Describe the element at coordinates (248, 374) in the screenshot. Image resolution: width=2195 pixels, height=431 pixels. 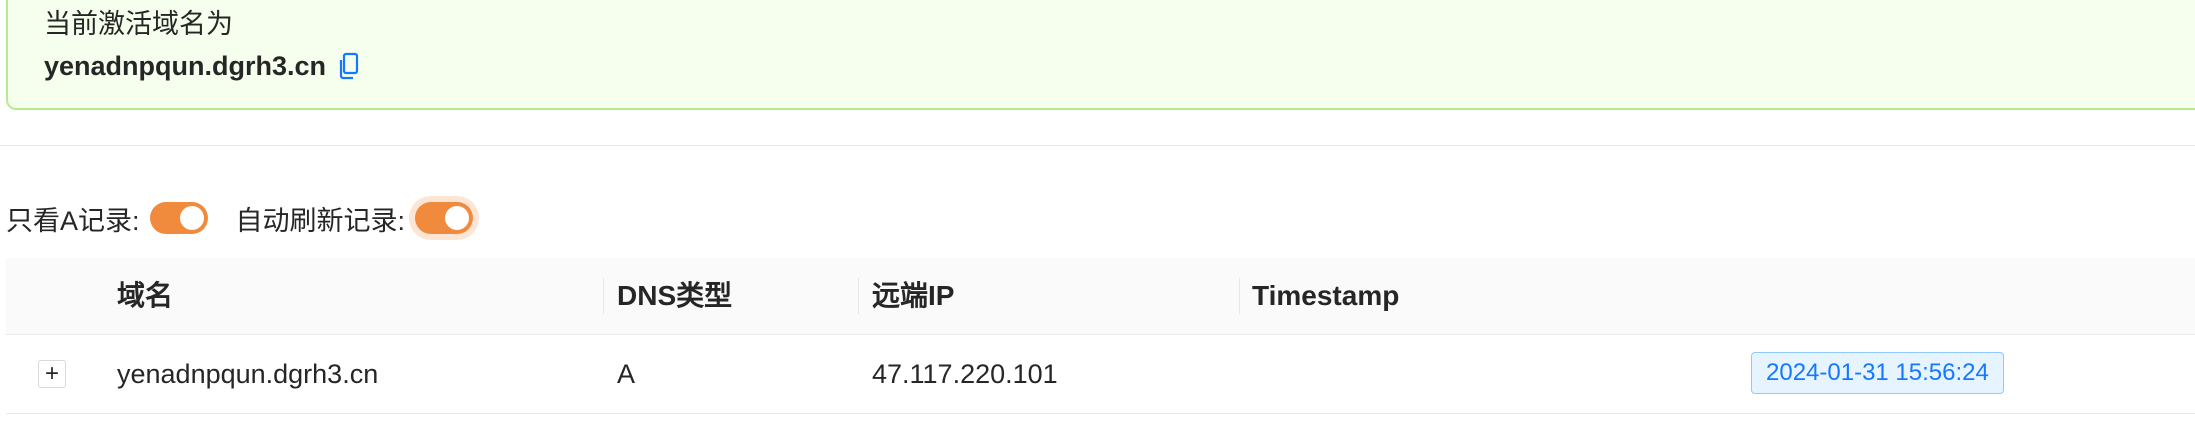
I see `cell-domain: yenadnpqun.dgrh3.cn` at that location.